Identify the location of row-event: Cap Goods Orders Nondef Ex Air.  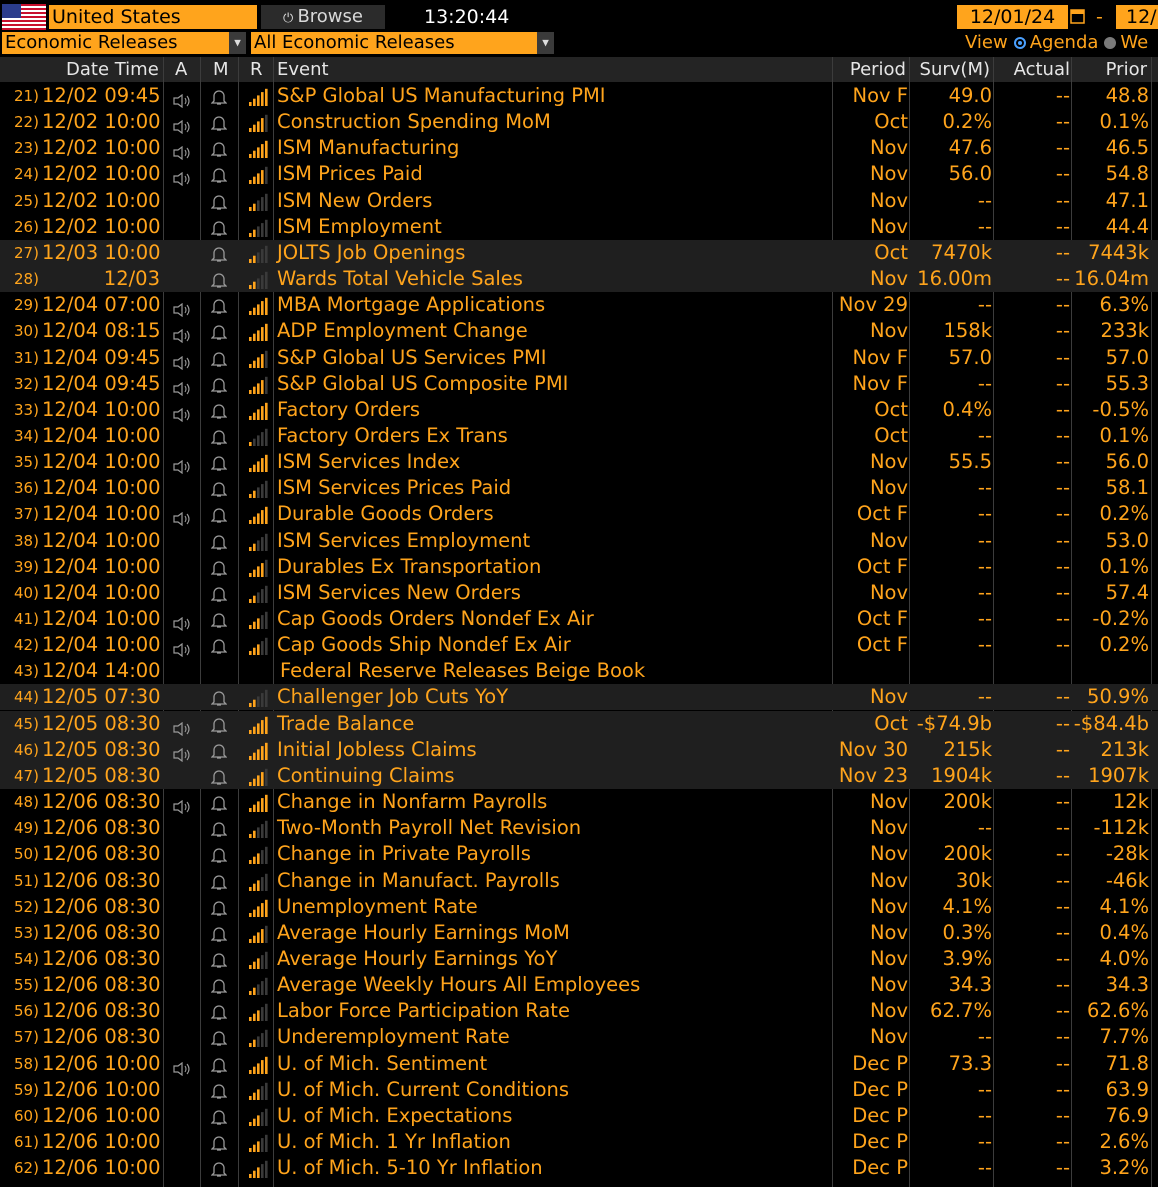
(435, 619).